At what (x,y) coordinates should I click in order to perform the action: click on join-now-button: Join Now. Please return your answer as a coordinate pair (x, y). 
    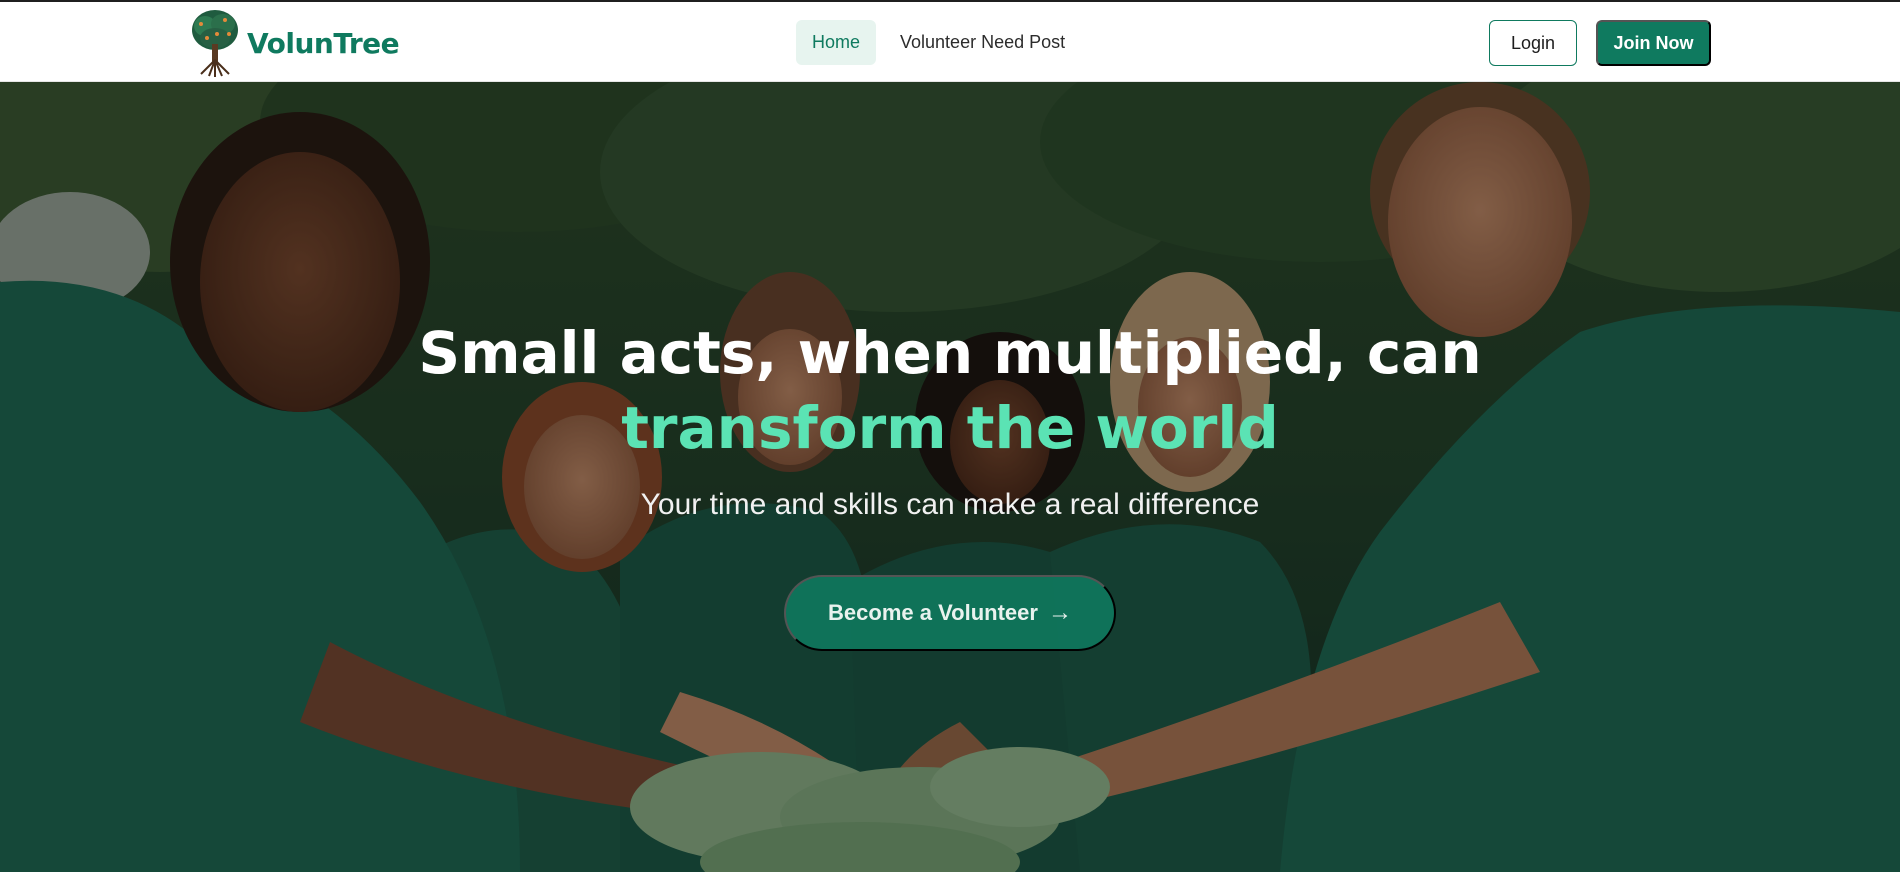
    Looking at the image, I should click on (1653, 43).